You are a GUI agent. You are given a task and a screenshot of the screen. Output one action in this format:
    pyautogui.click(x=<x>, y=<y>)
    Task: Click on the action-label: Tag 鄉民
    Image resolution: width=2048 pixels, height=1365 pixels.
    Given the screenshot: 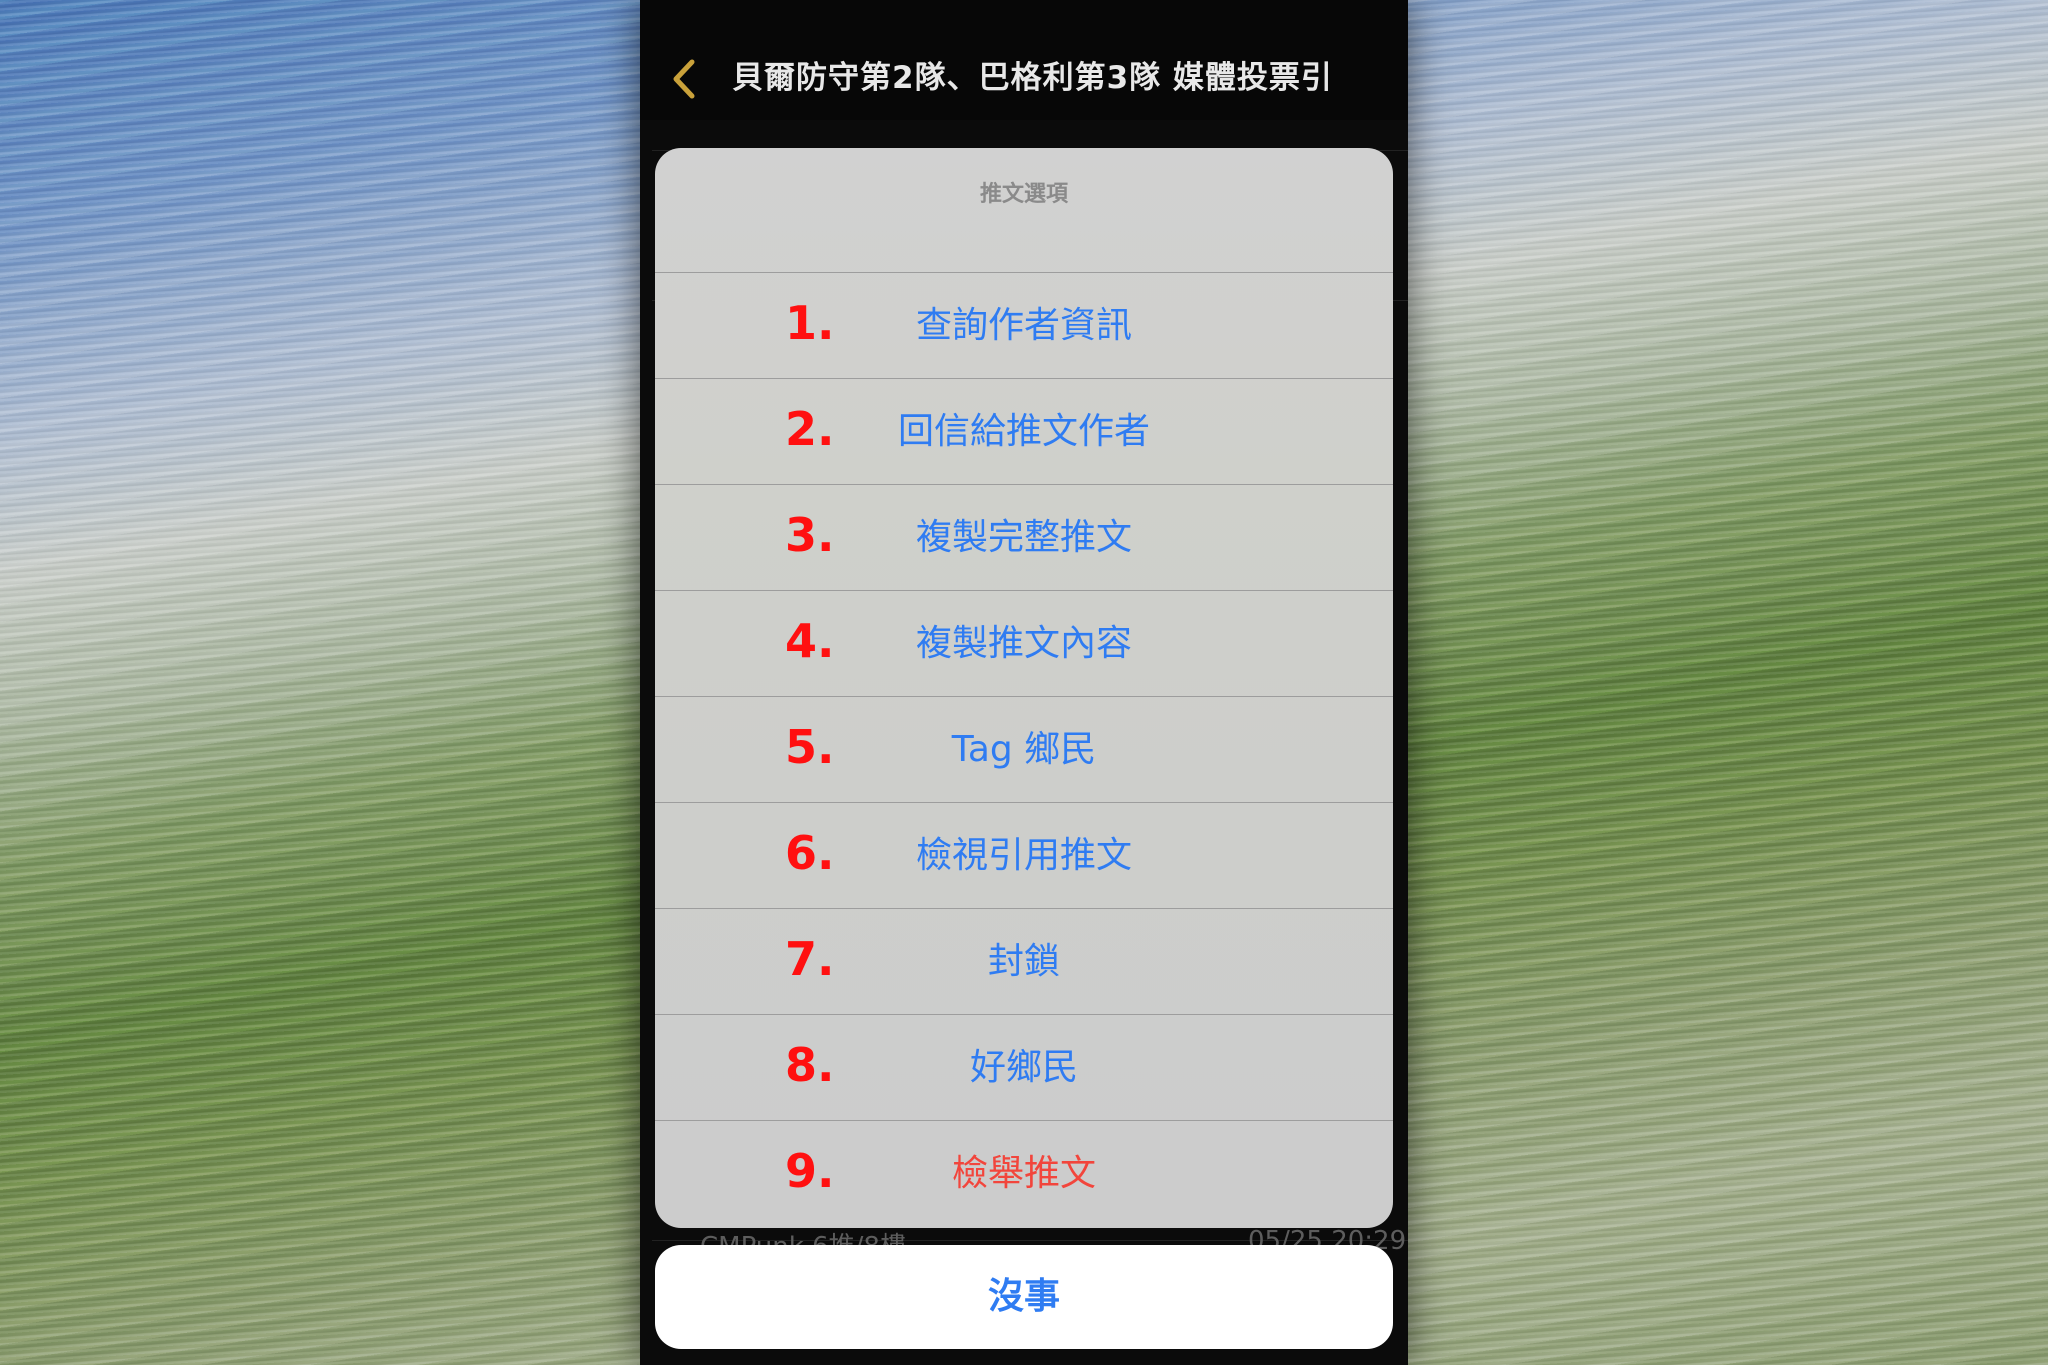 What is the action you would take?
    pyautogui.click(x=1024, y=749)
    